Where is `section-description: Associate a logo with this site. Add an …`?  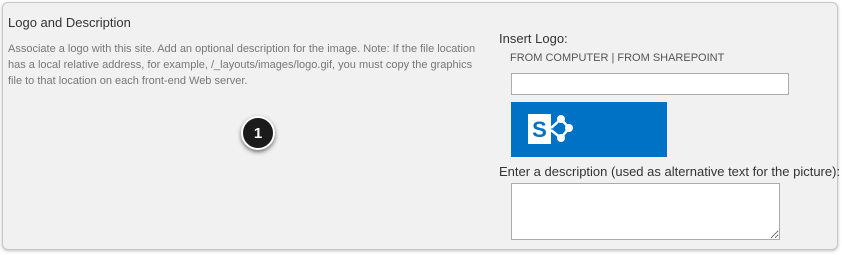 section-description: Associate a logo with this site. Add an … is located at coordinates (242, 65).